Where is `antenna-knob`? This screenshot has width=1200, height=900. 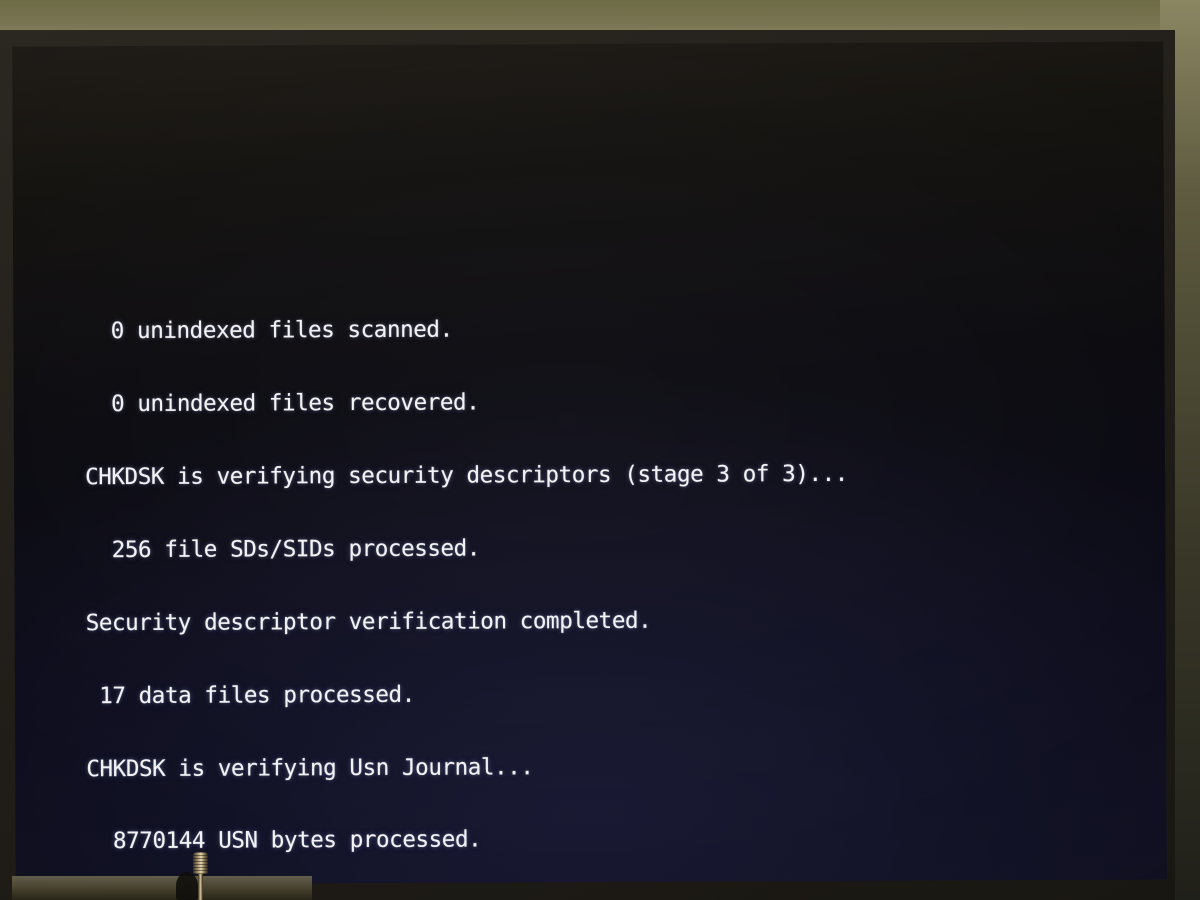 antenna-knob is located at coordinates (200, 863).